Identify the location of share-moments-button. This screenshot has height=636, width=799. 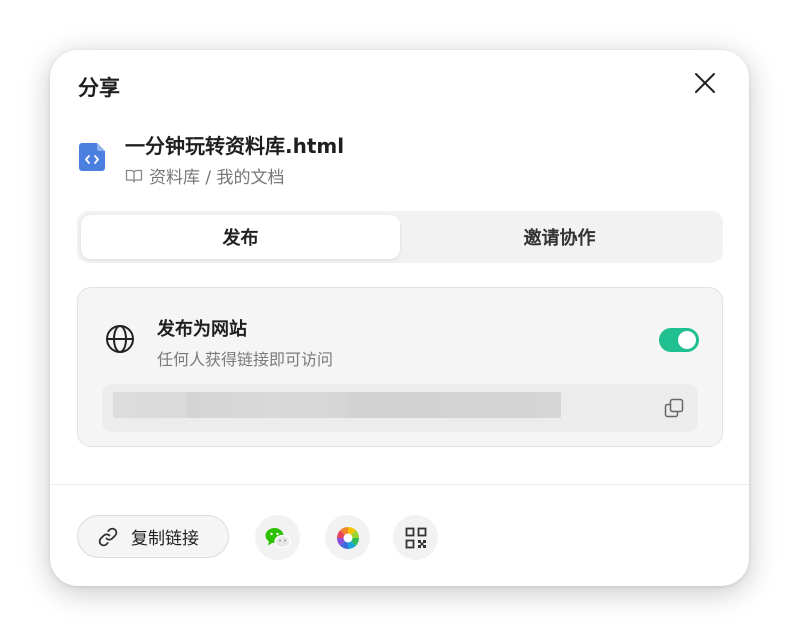
(347, 537).